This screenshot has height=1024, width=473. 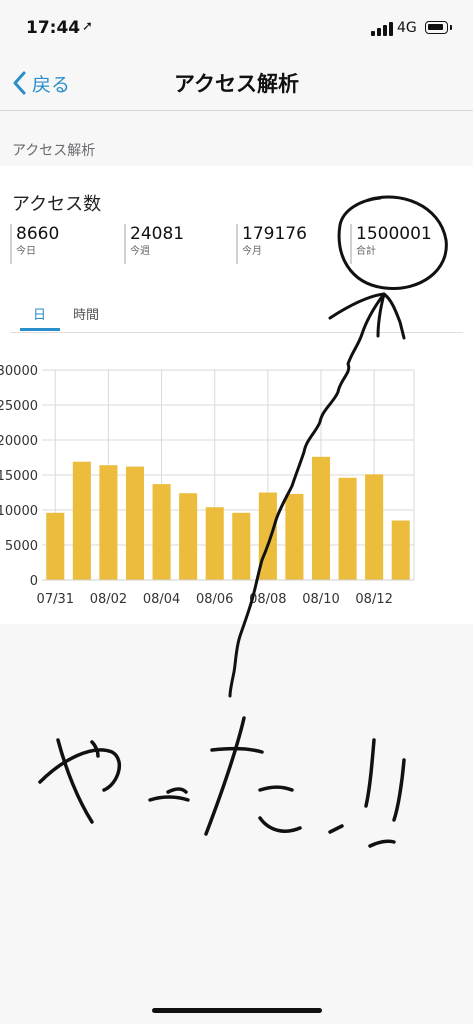 What do you see at coordinates (19, 441) in the screenshot?
I see `y-tick-label: 20000` at bounding box center [19, 441].